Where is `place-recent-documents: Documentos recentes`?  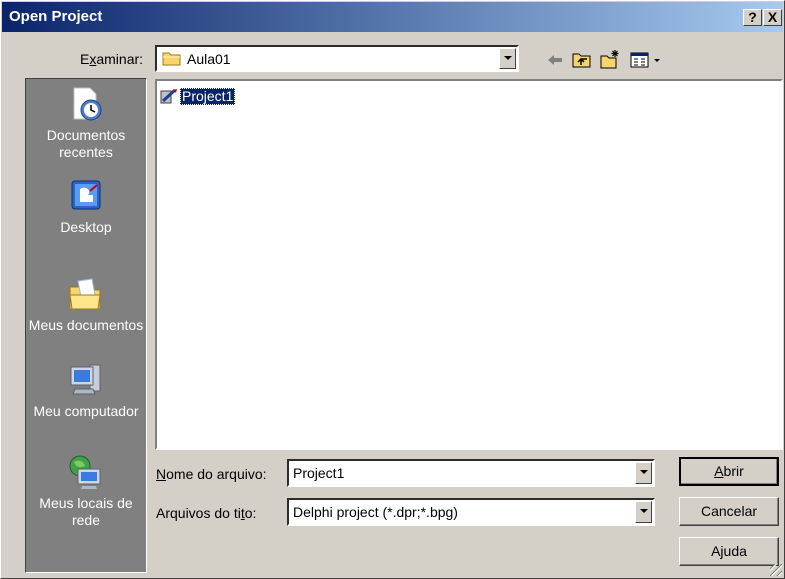 place-recent-documents: Documentos recentes is located at coordinates (86, 123).